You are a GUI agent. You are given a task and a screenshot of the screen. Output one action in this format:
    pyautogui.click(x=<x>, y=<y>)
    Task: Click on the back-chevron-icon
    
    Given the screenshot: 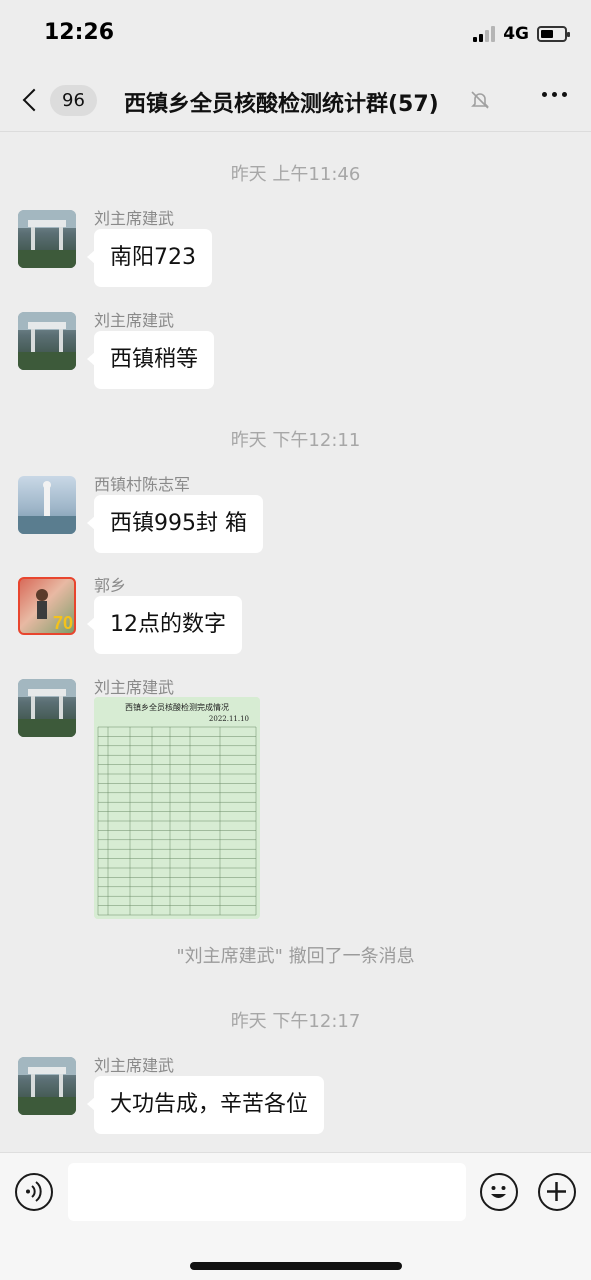 What is the action you would take?
    pyautogui.click(x=34, y=100)
    